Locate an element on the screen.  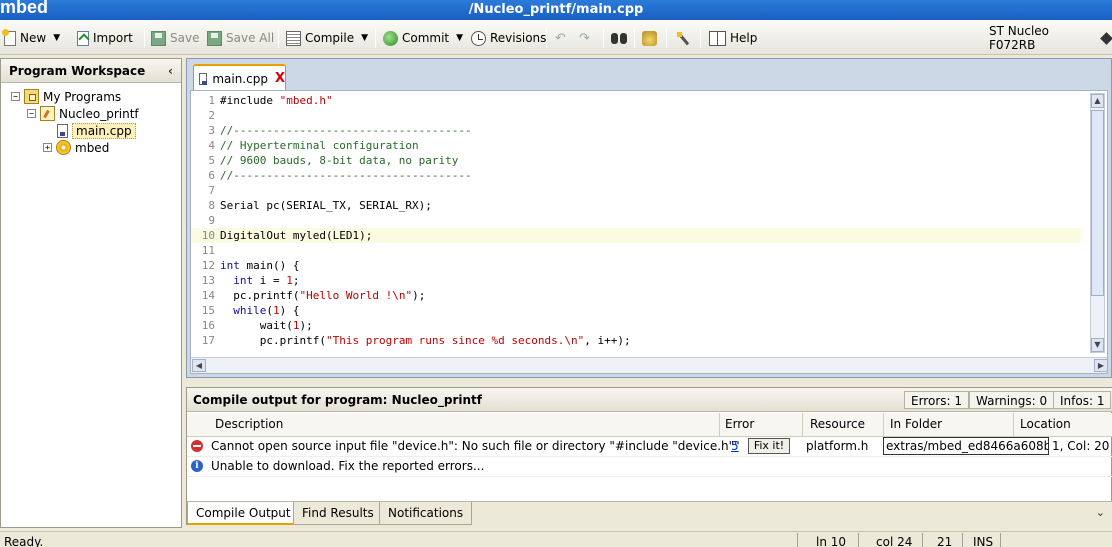
line-number: 7 is located at coordinates (211, 190).